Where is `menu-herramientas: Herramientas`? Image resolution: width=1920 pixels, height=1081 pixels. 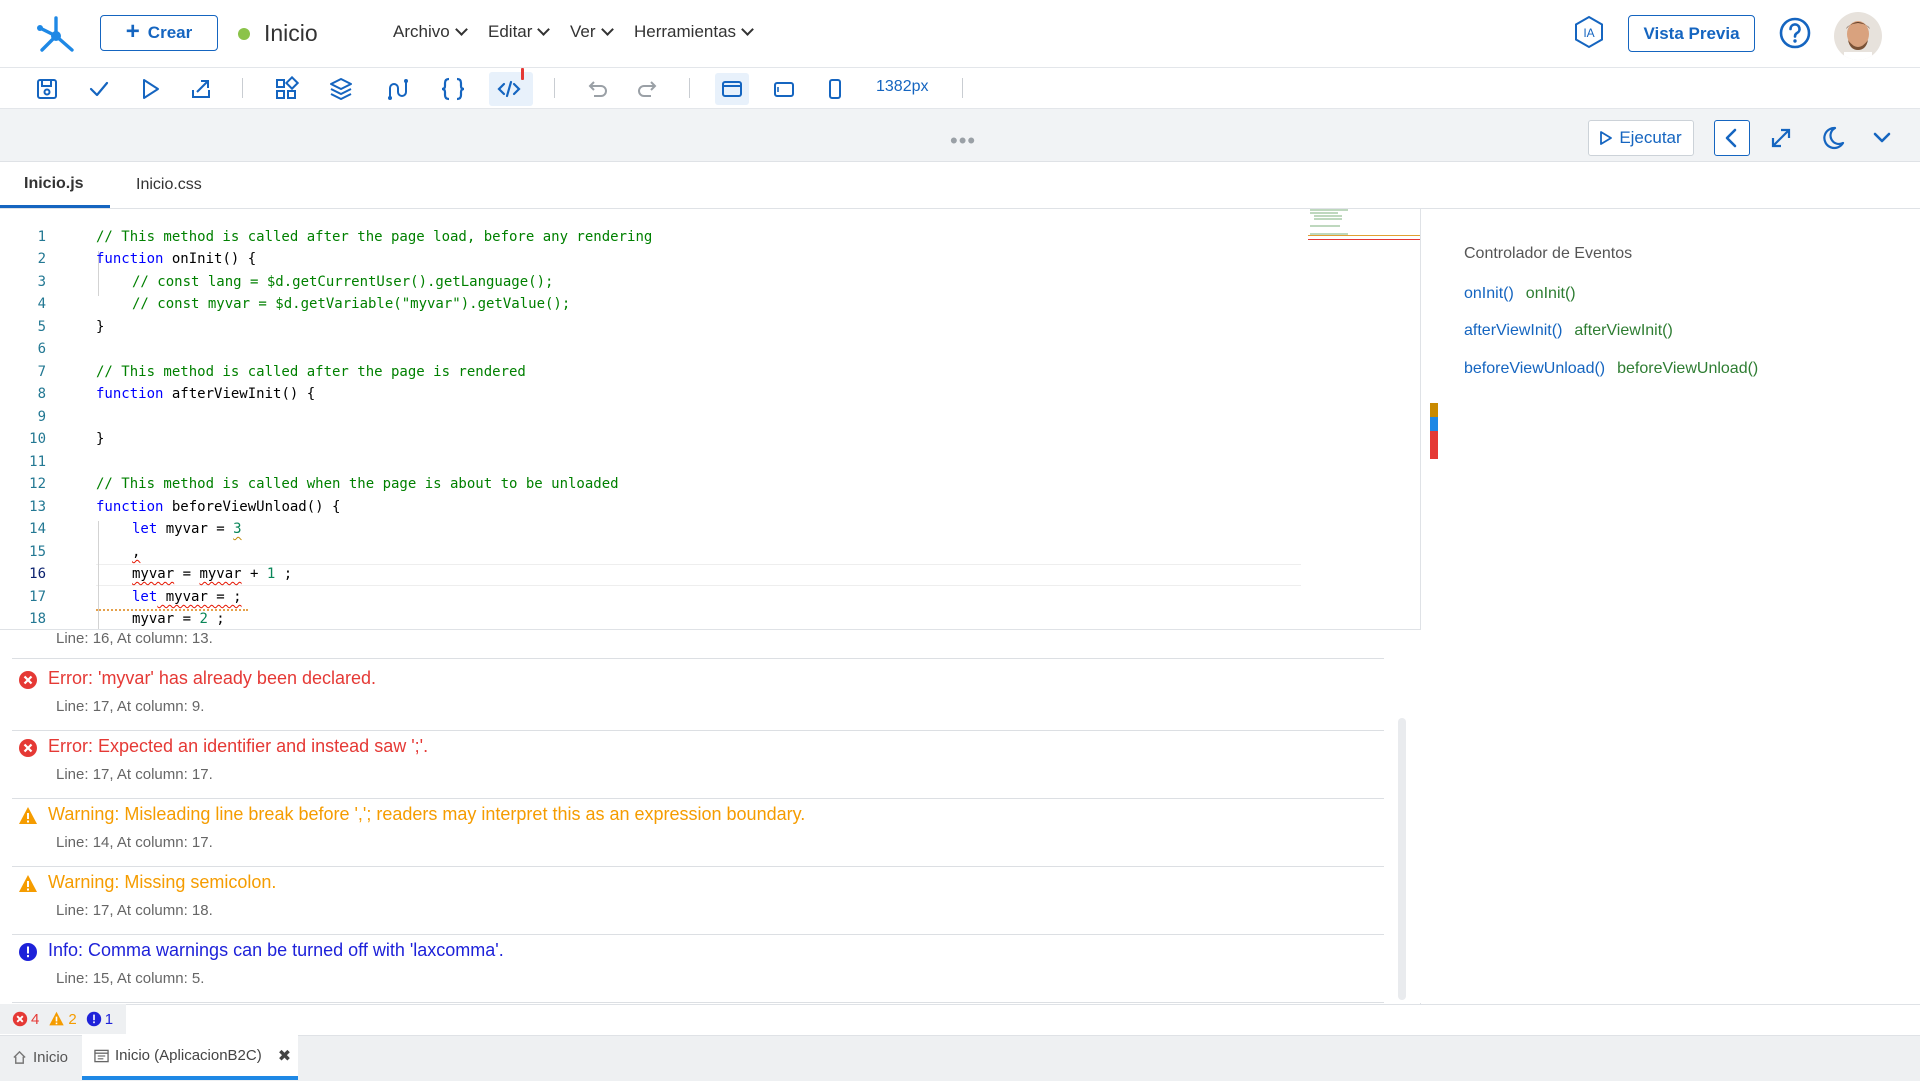 menu-herramientas: Herramientas is located at coordinates (694, 32).